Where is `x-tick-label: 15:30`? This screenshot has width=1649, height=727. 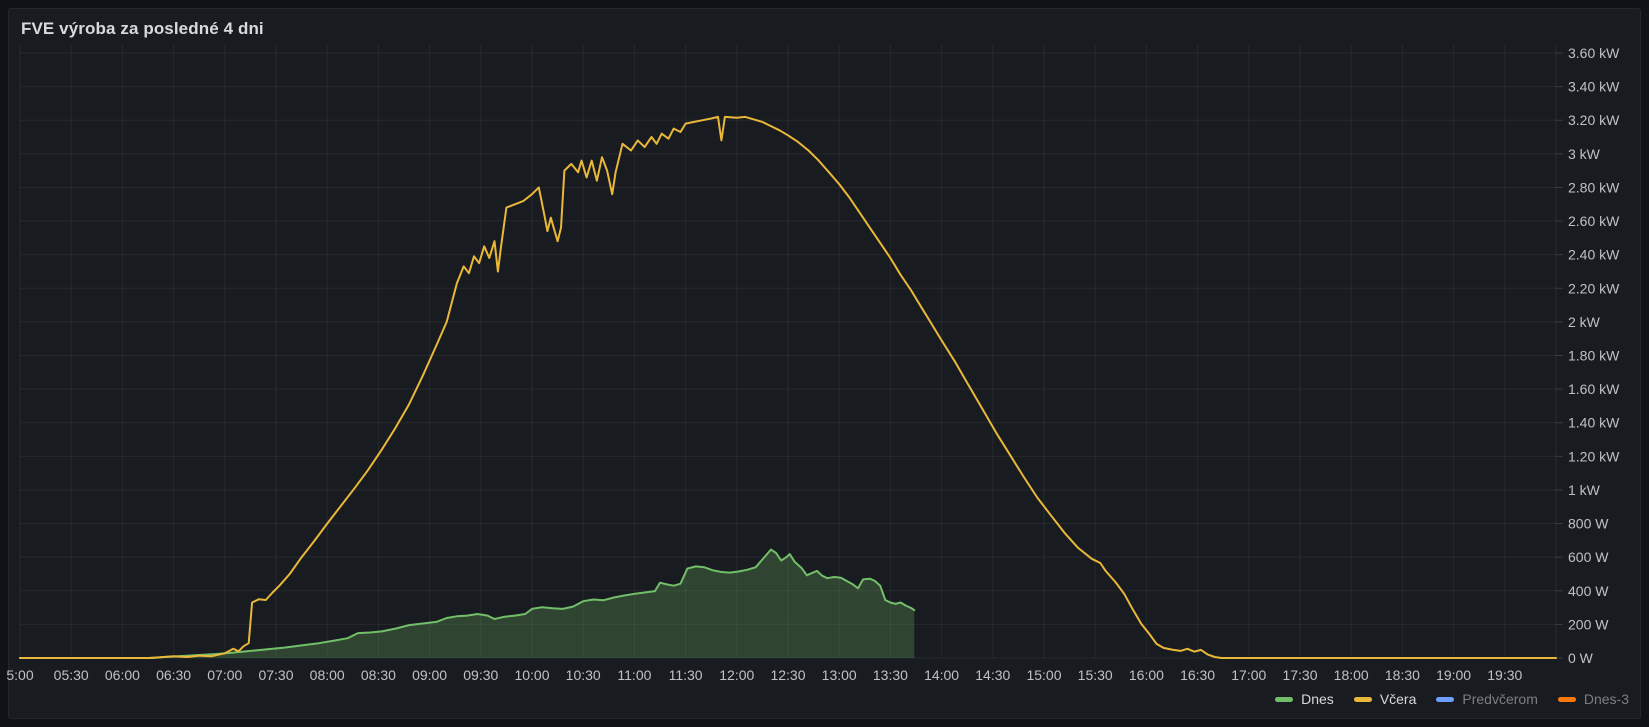
x-tick-label: 15:30 is located at coordinates (1095, 675).